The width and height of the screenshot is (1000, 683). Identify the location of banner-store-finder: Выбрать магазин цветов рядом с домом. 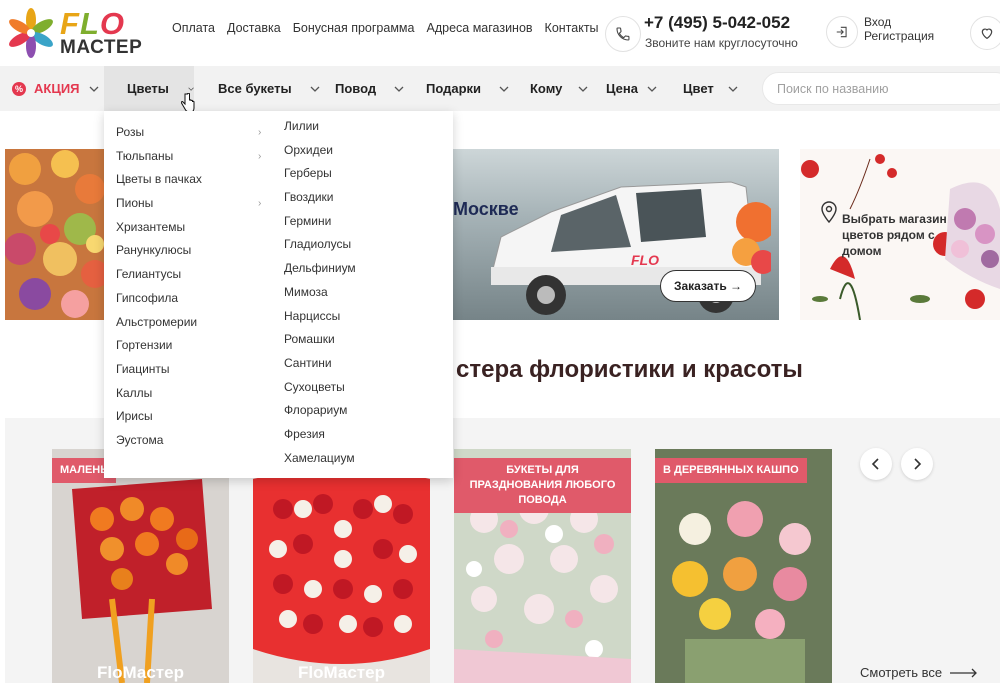
(900, 234).